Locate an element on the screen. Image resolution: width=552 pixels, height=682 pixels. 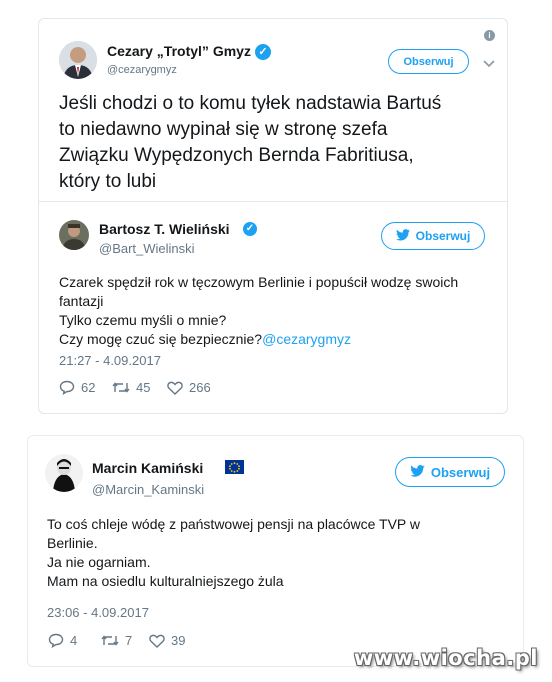
timestamp: 21:27 - 4.09.2017 is located at coordinates (110, 360).